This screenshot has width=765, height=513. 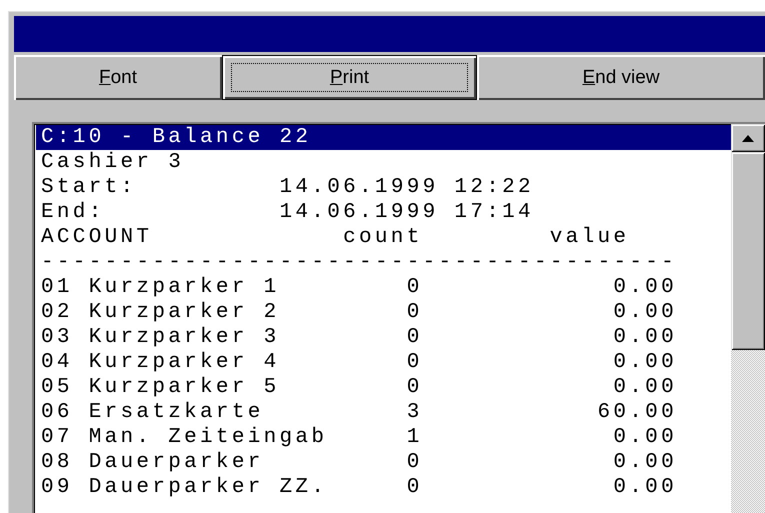 I want to click on toolbar-button: Print, so click(x=349, y=77).